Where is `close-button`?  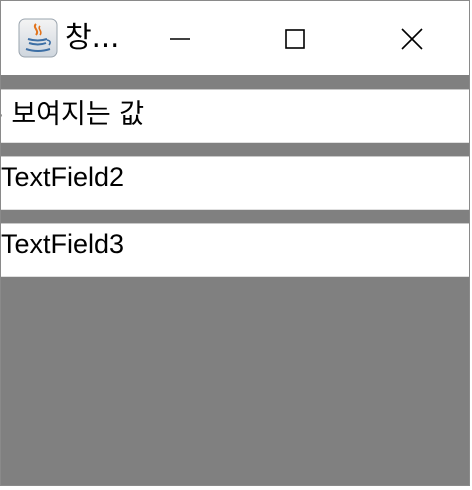 close-button is located at coordinates (411, 38).